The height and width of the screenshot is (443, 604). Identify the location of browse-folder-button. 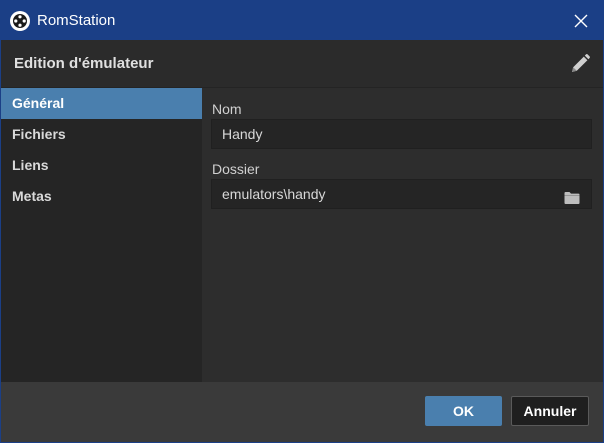
(573, 195).